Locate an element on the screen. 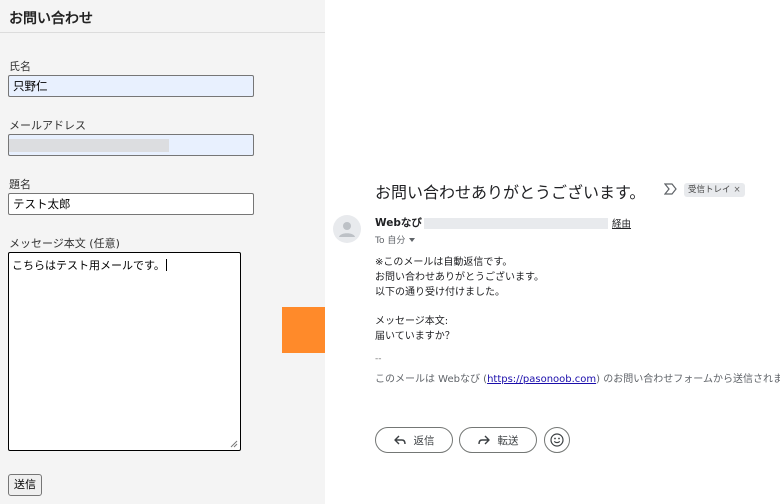 The height and width of the screenshot is (504, 780). inbox-label-chip: 受信トレイ × is located at coordinates (714, 190).